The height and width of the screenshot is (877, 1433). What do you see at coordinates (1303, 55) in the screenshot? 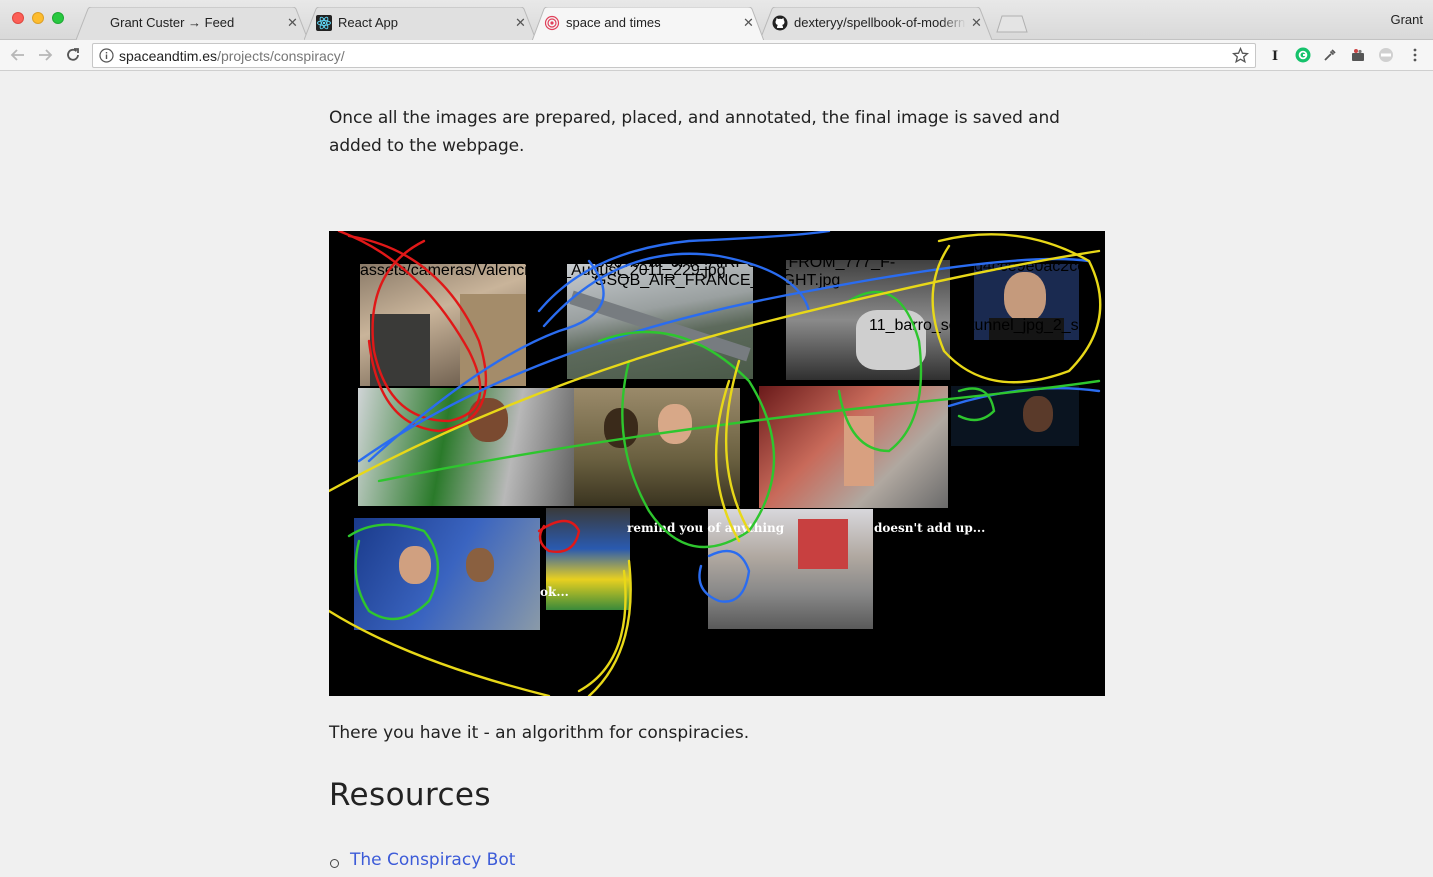
I see `grammarly-icon` at bounding box center [1303, 55].